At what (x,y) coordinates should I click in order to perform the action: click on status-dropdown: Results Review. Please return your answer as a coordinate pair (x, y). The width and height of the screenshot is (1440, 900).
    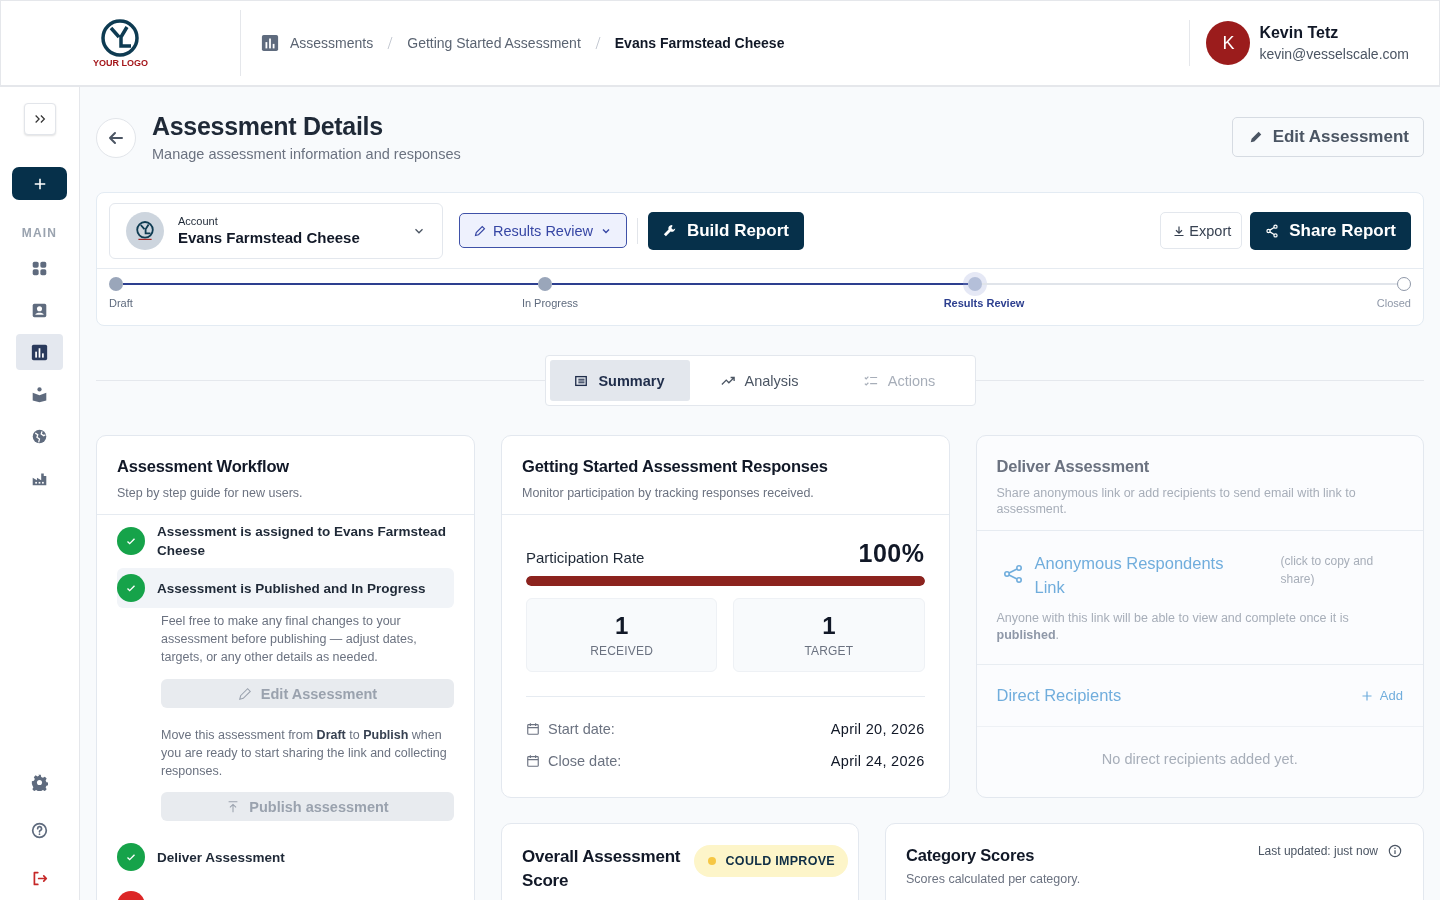
    Looking at the image, I should click on (543, 230).